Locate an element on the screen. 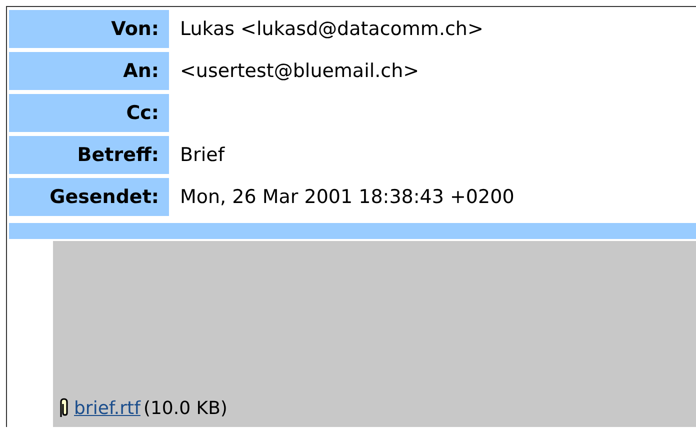  header-label: Cc: is located at coordinates (89, 113).